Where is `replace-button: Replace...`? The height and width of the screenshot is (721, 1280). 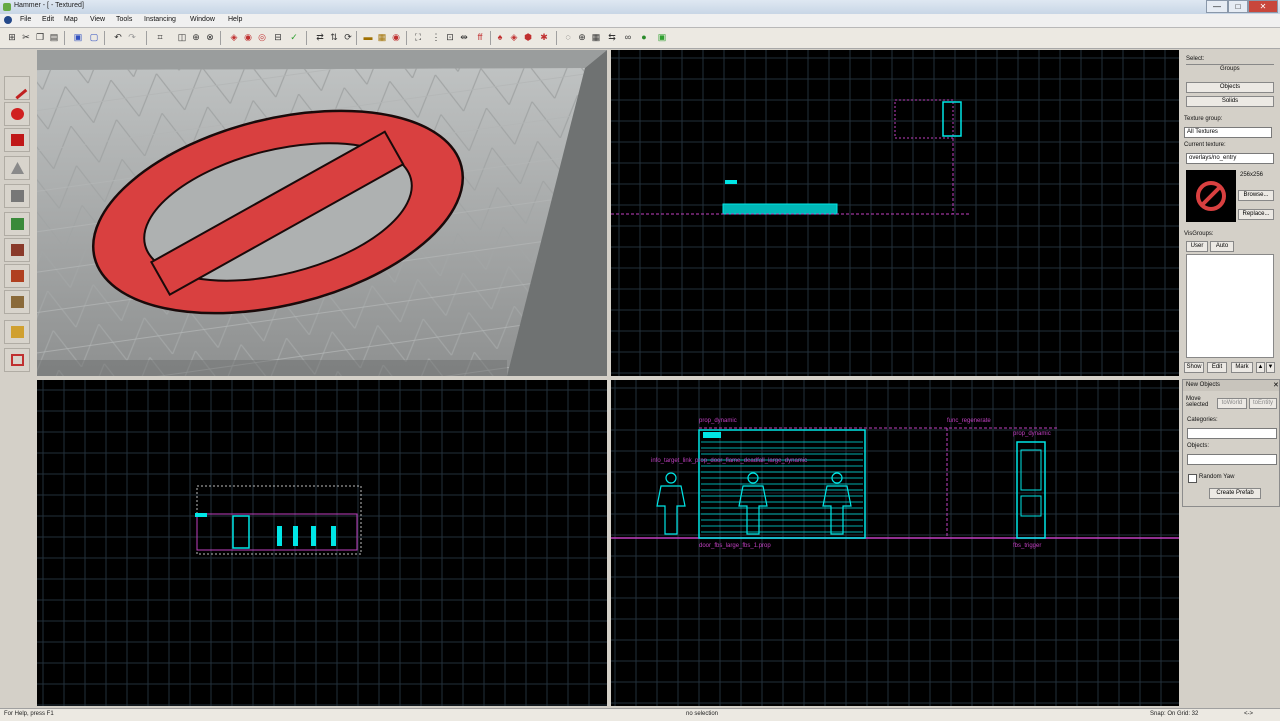
replace-button: Replace... is located at coordinates (1256, 214).